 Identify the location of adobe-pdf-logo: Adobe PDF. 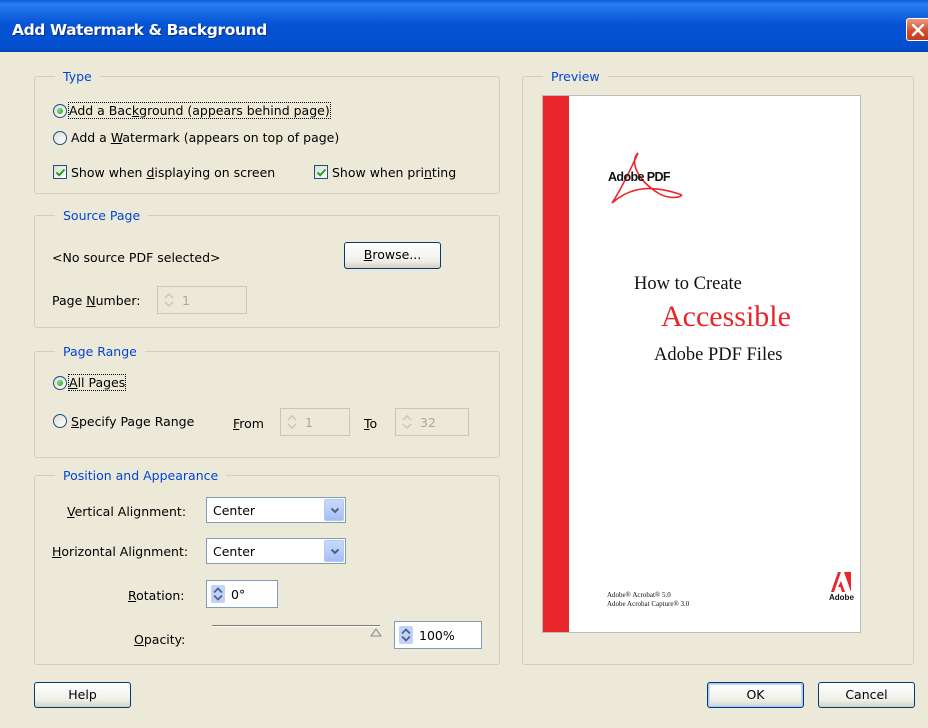
(648, 179).